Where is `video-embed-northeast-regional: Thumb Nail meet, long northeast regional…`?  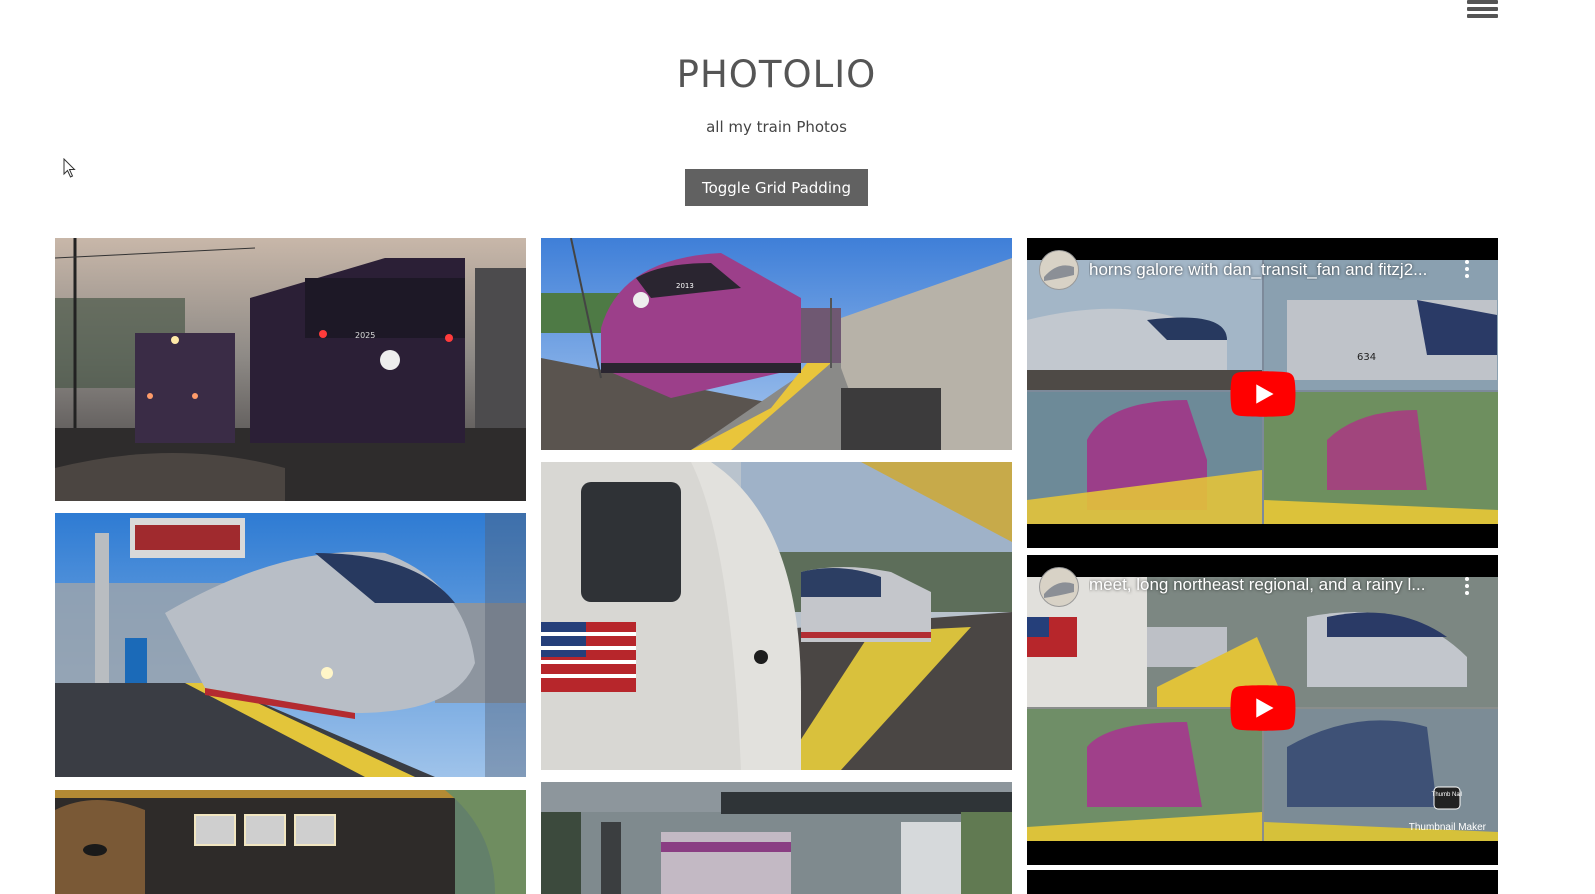 video-embed-northeast-regional: Thumb Nail meet, long northeast regional… is located at coordinates (1262, 710).